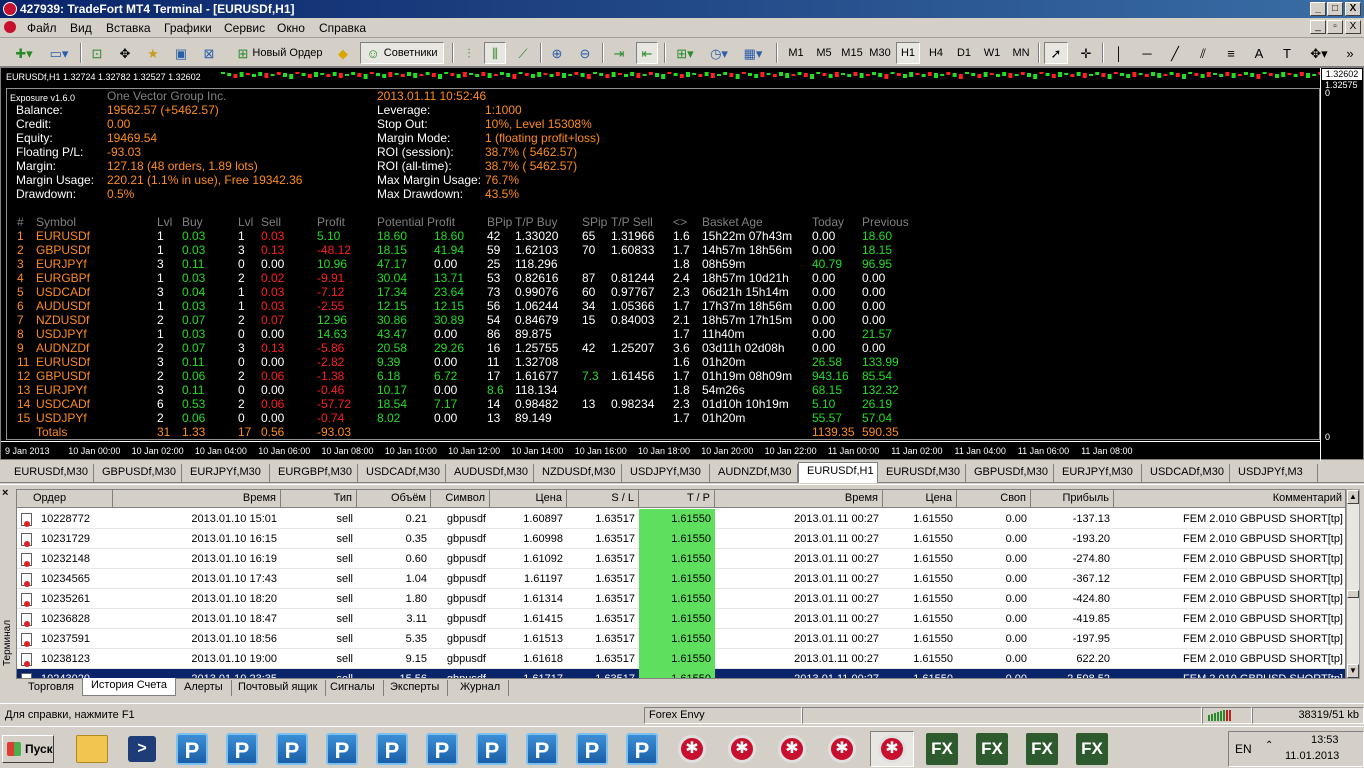 The image size is (1364, 768). What do you see at coordinates (128, 28) in the screenshot?
I see `menu-insert: Вставка` at bounding box center [128, 28].